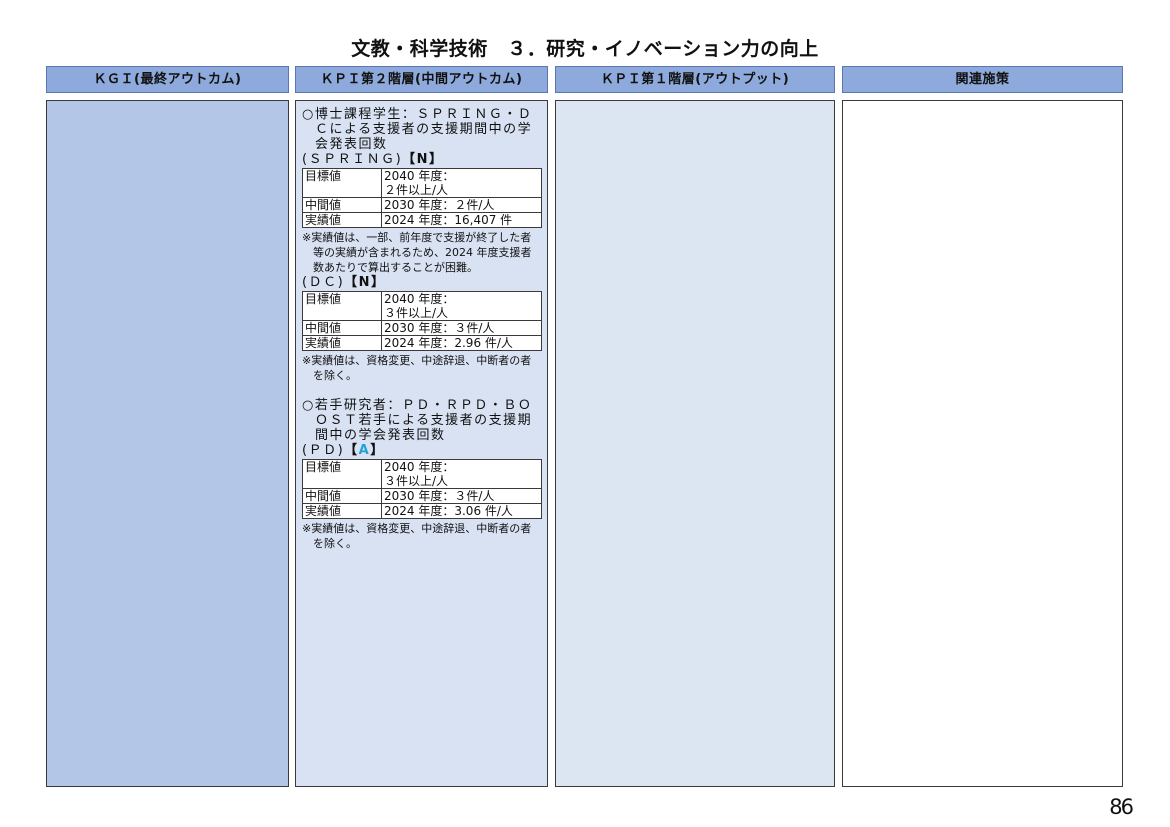  I want to click on dc-note: ※実績値は、資格変更、中途辞退、中断者の者を除く。, so click(417, 368).